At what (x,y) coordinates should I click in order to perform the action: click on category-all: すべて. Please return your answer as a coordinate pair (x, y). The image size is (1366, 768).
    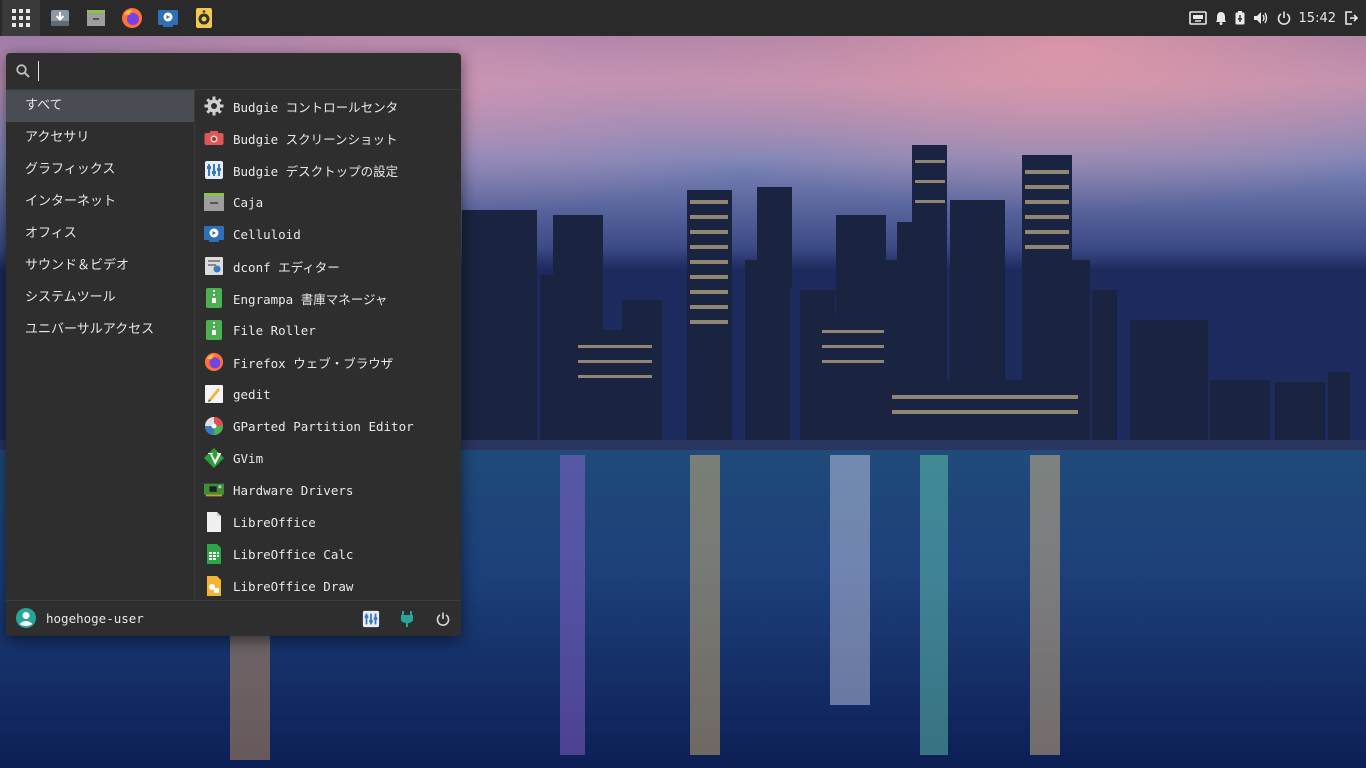
    Looking at the image, I should click on (100, 106).